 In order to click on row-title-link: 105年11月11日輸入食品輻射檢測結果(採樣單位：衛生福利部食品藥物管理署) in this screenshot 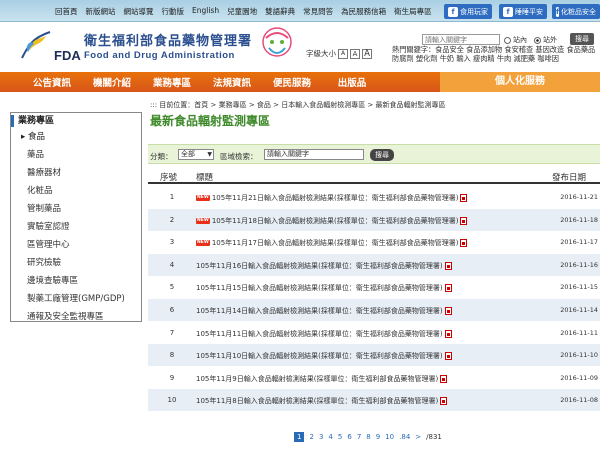, I will do `click(324, 334)`.